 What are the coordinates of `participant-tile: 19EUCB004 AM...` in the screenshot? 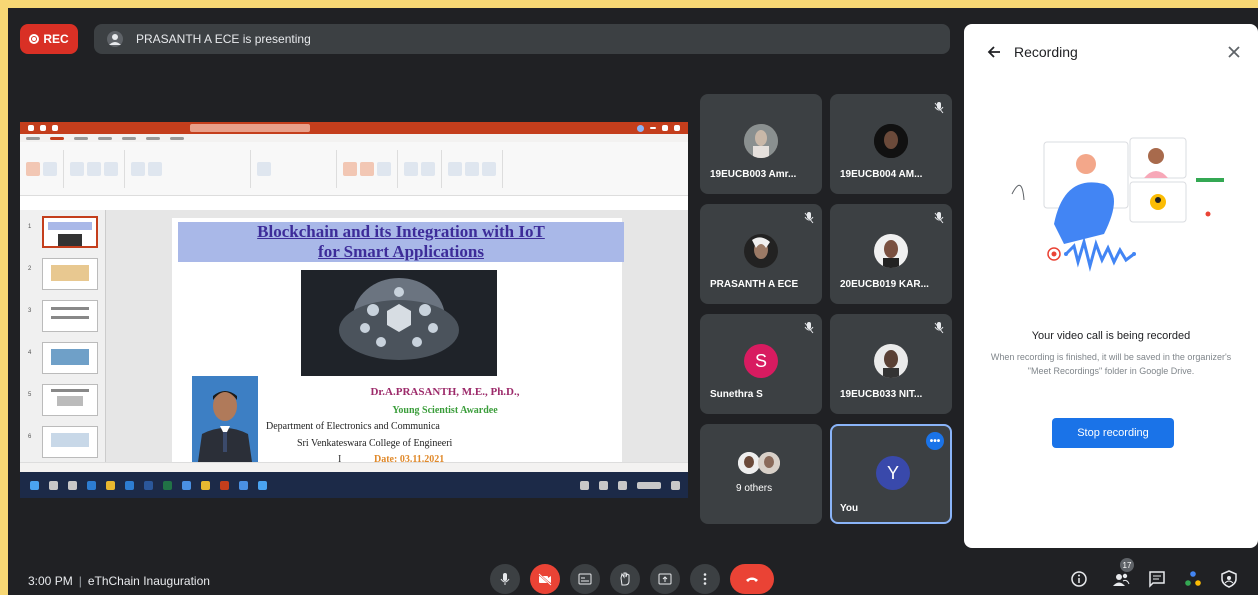 It's located at (891, 144).